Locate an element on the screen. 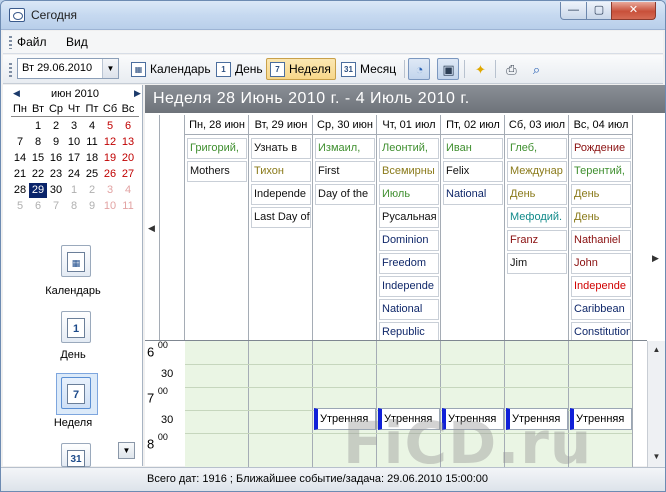  month-view-button: 31 Месяц is located at coordinates (369, 69).